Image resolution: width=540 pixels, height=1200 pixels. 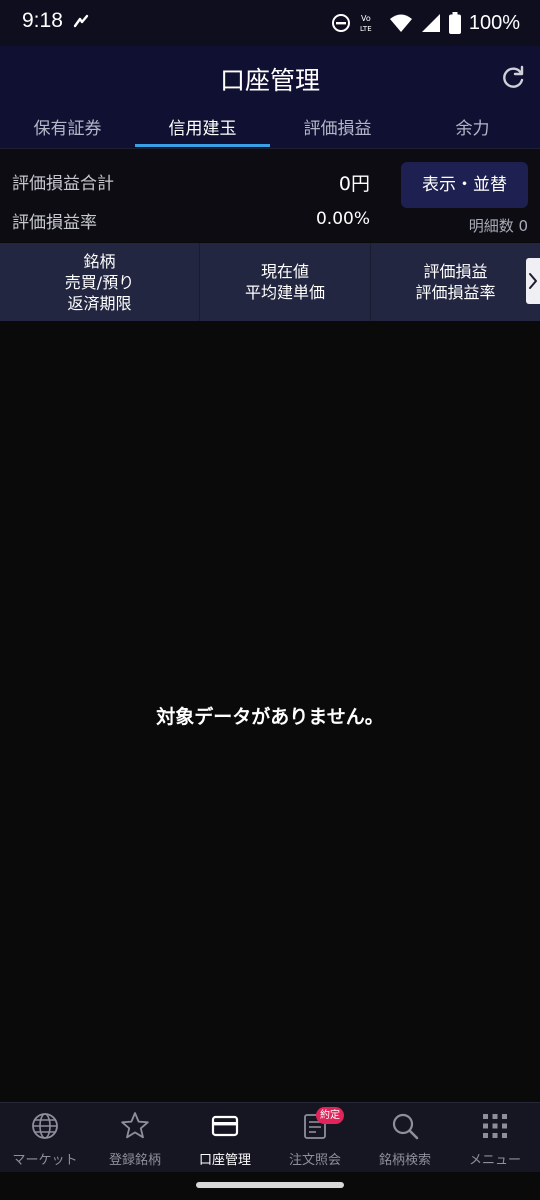 I want to click on column-label: 売買/預り, so click(x=99, y=282).